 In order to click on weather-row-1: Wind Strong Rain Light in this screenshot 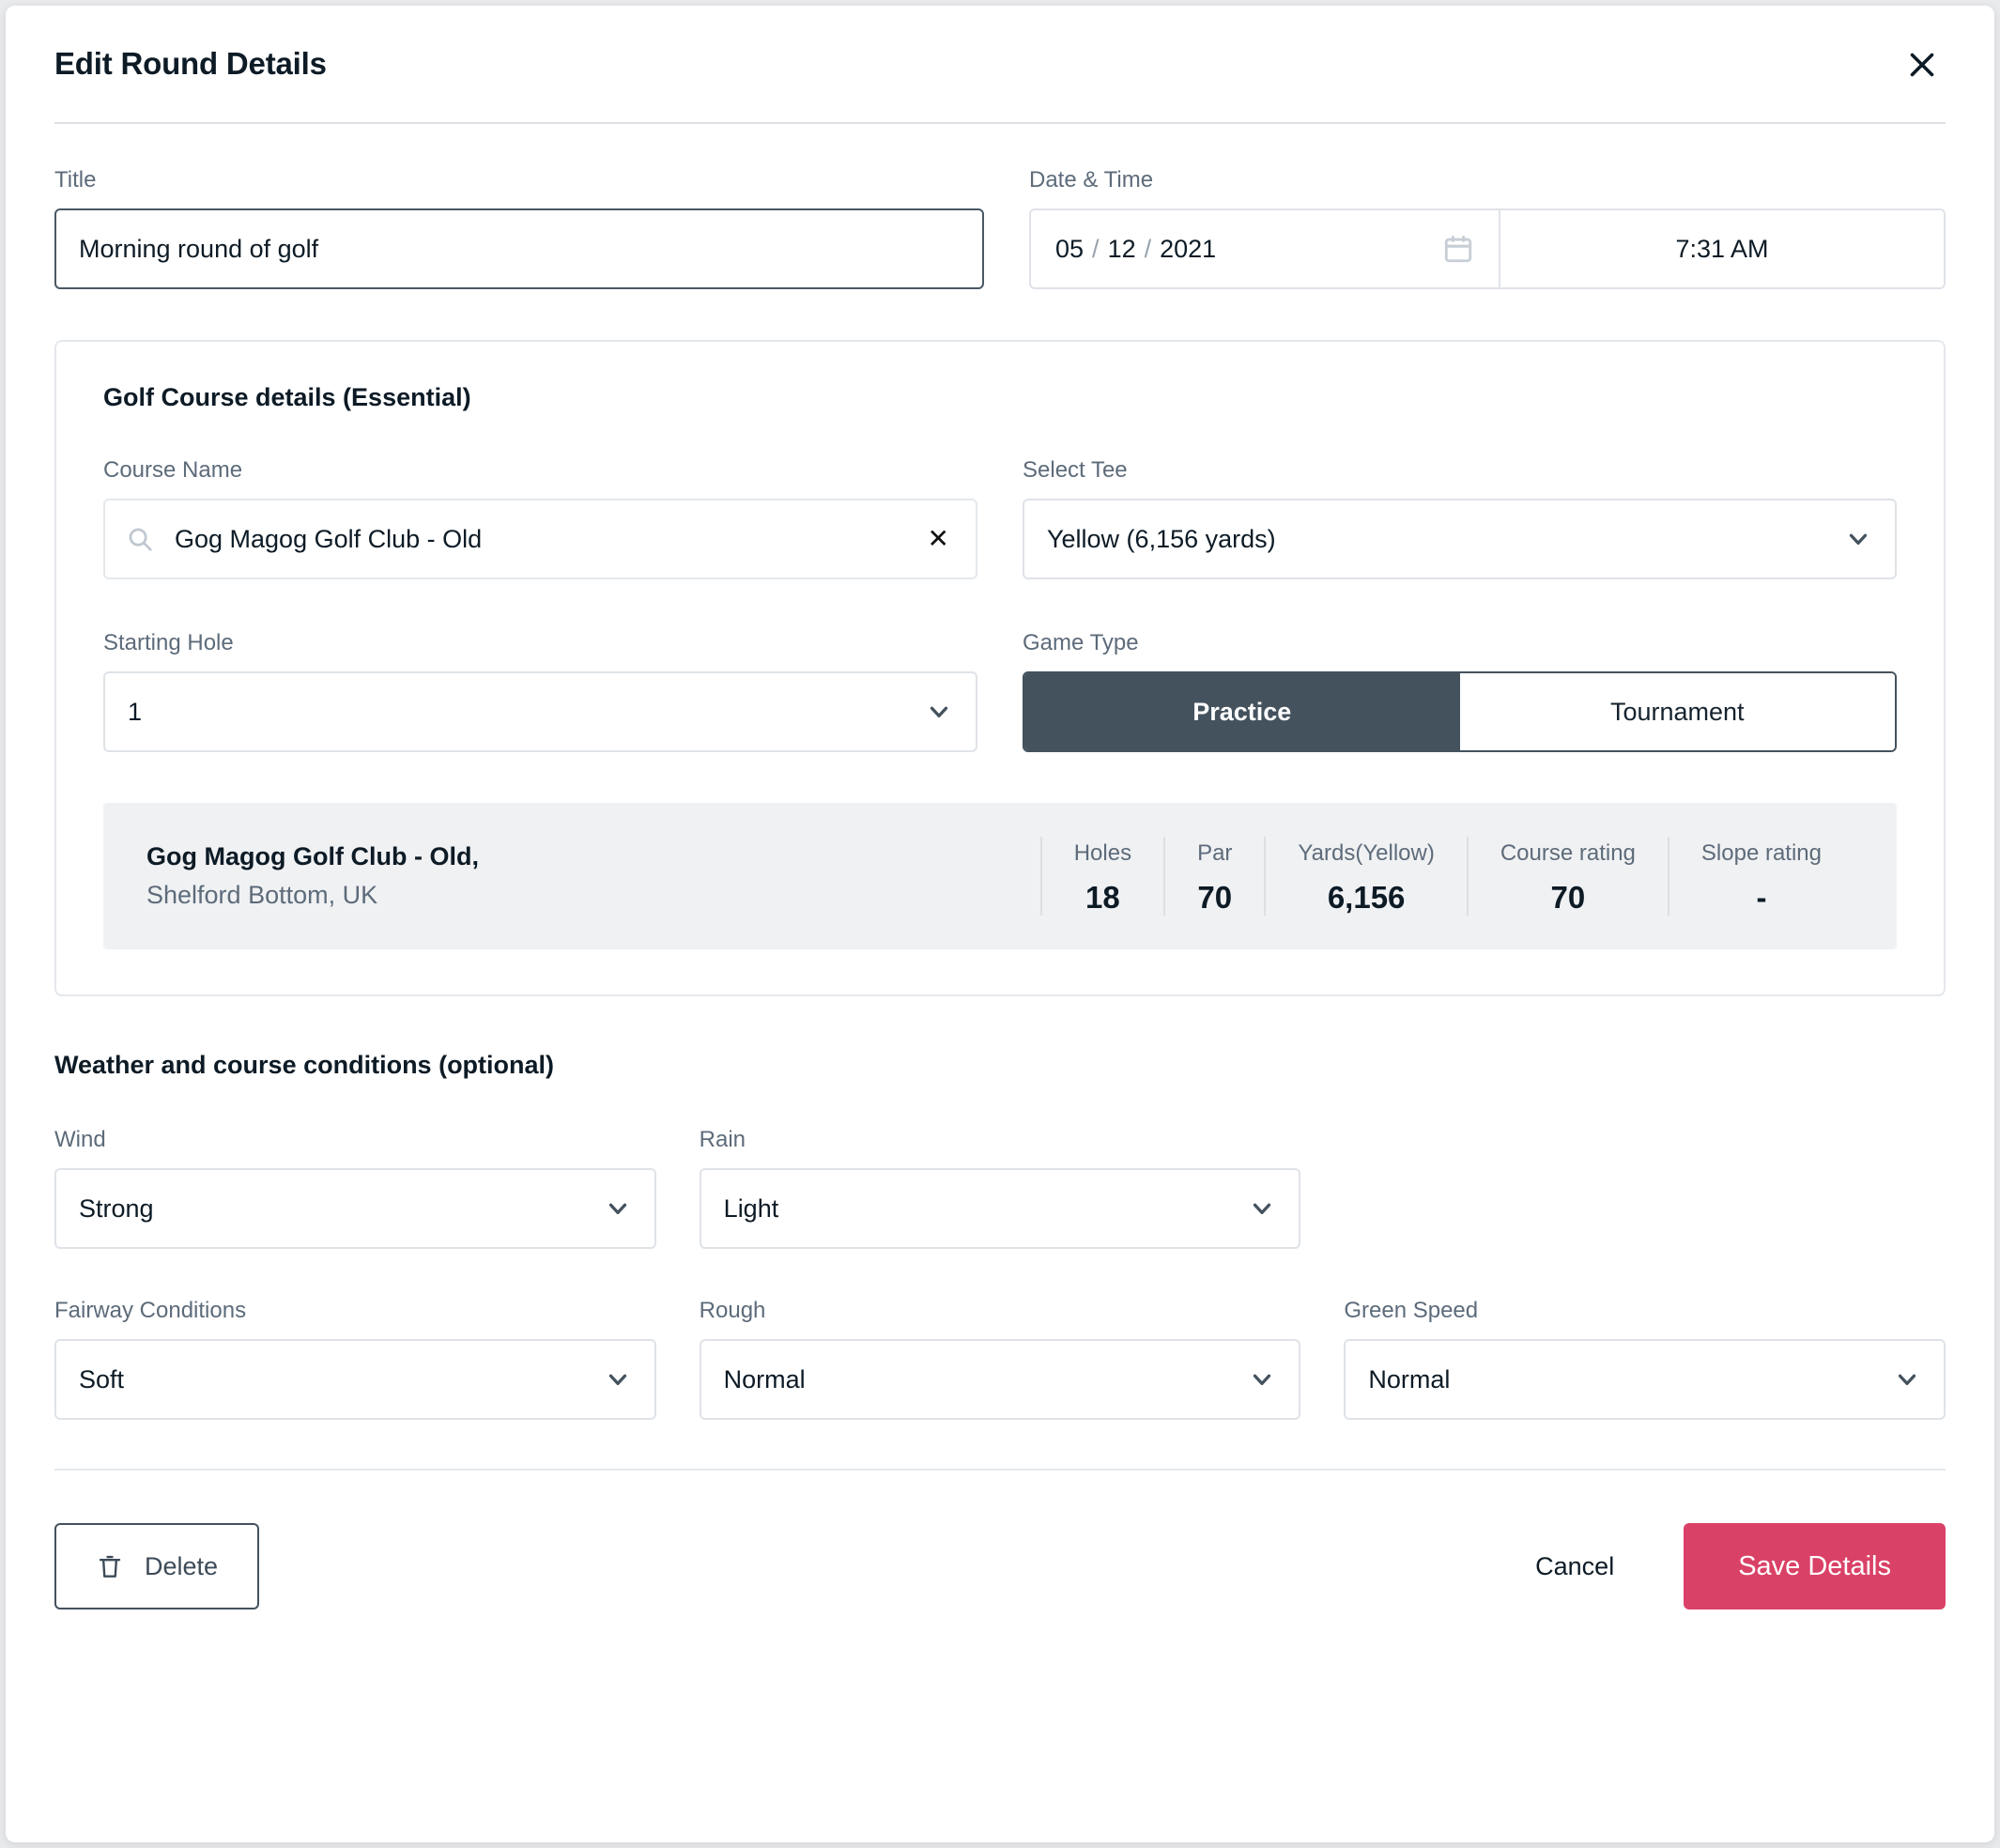, I will do `click(1000, 1188)`.